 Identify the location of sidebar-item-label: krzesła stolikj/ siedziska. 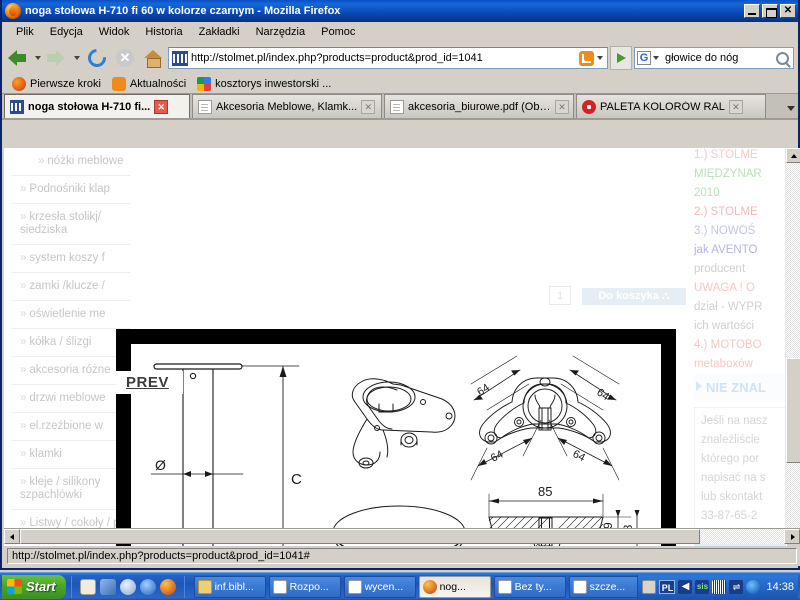
(60, 223).